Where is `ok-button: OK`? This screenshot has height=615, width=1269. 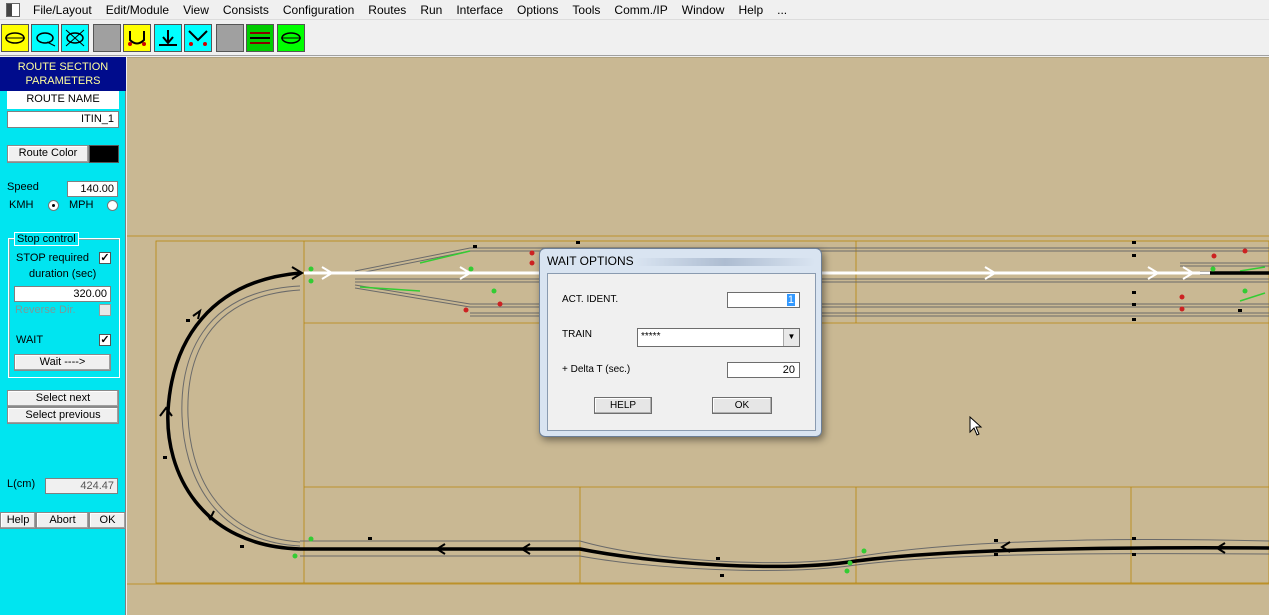
ok-button: OK is located at coordinates (107, 520).